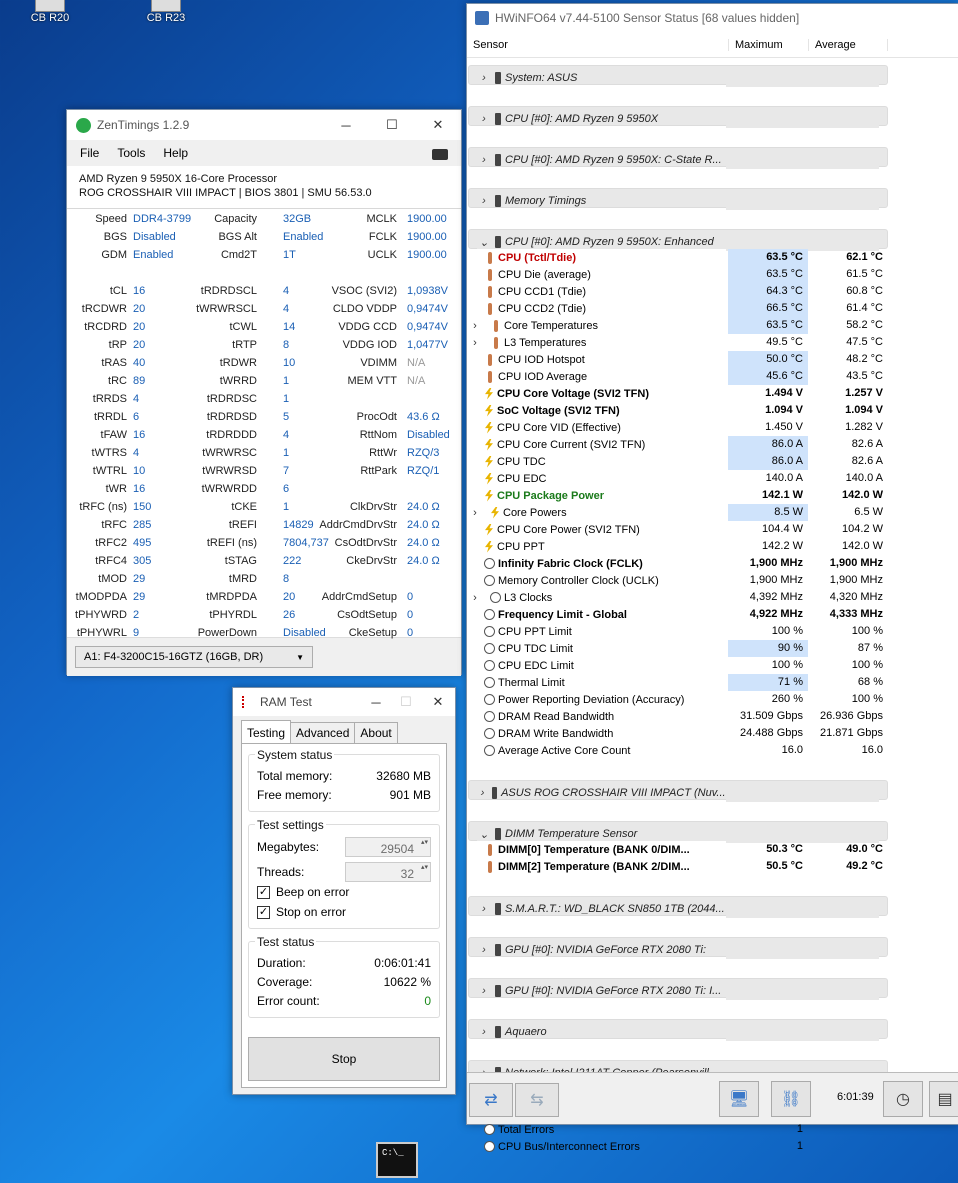 Image resolution: width=958 pixels, height=1183 pixels. I want to click on tab-about: About, so click(376, 732).